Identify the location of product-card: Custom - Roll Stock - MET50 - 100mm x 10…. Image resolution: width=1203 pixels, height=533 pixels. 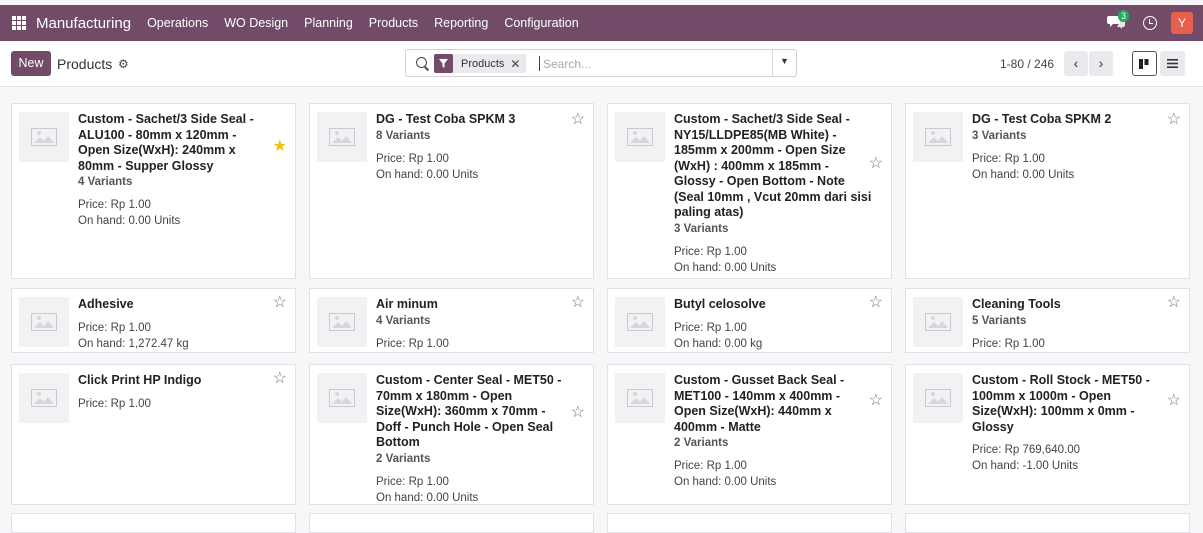
(1047, 434).